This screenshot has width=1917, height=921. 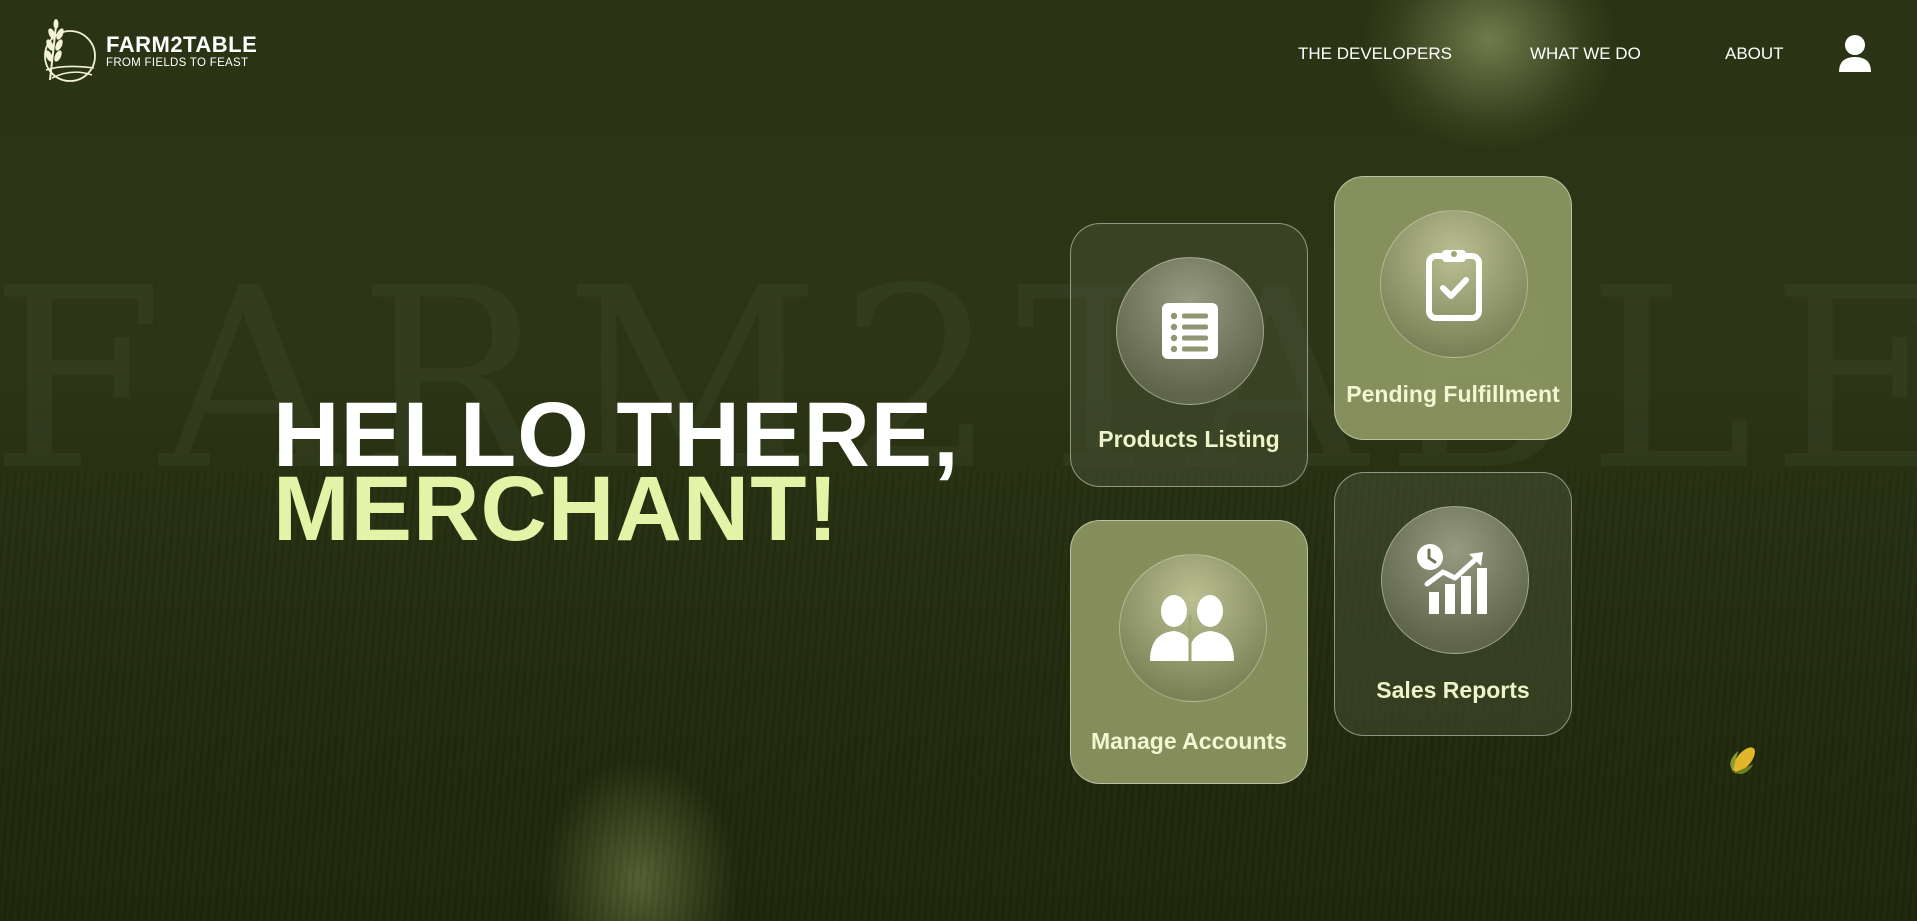 What do you see at coordinates (177, 63) in the screenshot?
I see `brand-tagline: FROM FIELDS TO FEAST` at bounding box center [177, 63].